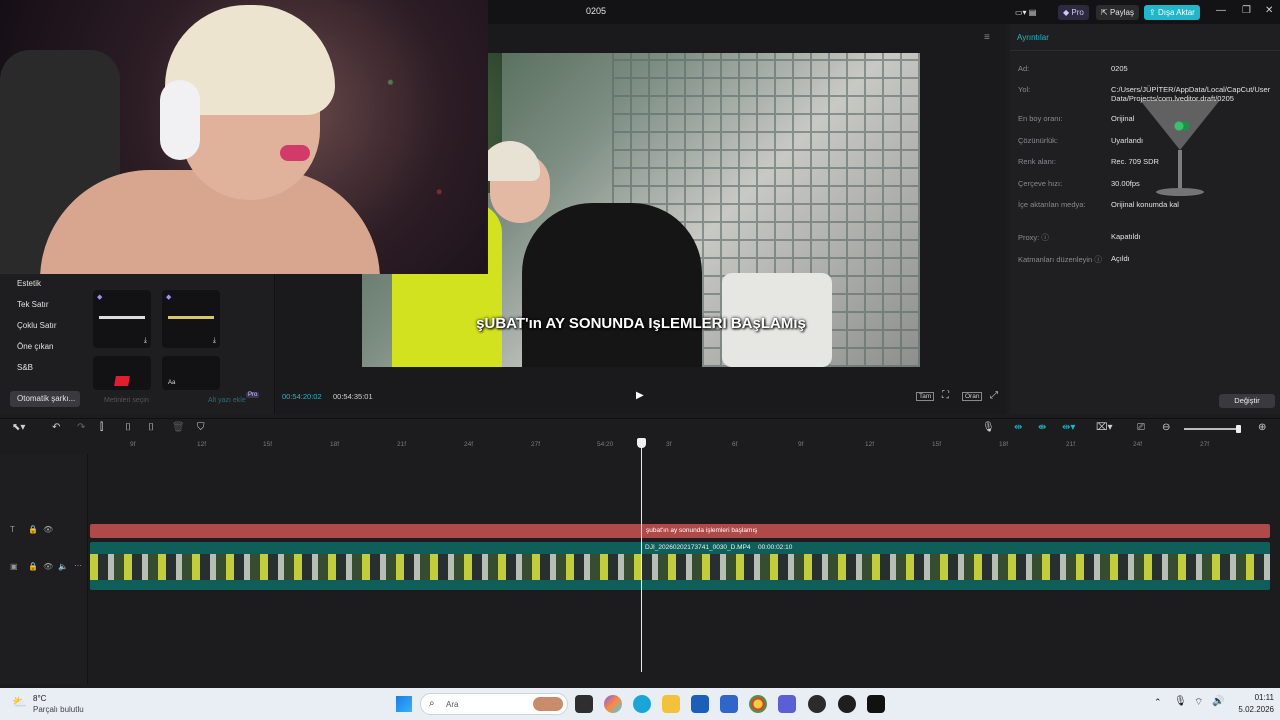  What do you see at coordinates (202, 444) in the screenshot?
I see `ruler-tick: 12f` at bounding box center [202, 444].